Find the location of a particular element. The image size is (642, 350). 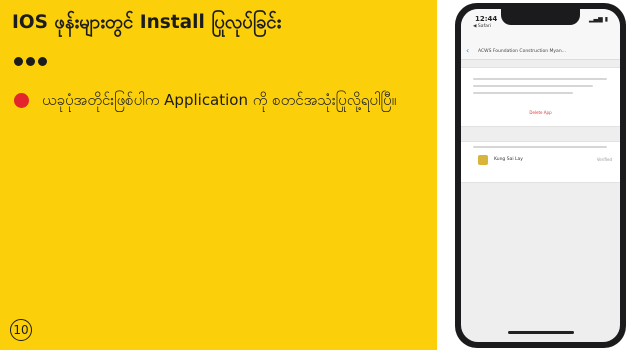

home-indicator is located at coordinates (541, 332).